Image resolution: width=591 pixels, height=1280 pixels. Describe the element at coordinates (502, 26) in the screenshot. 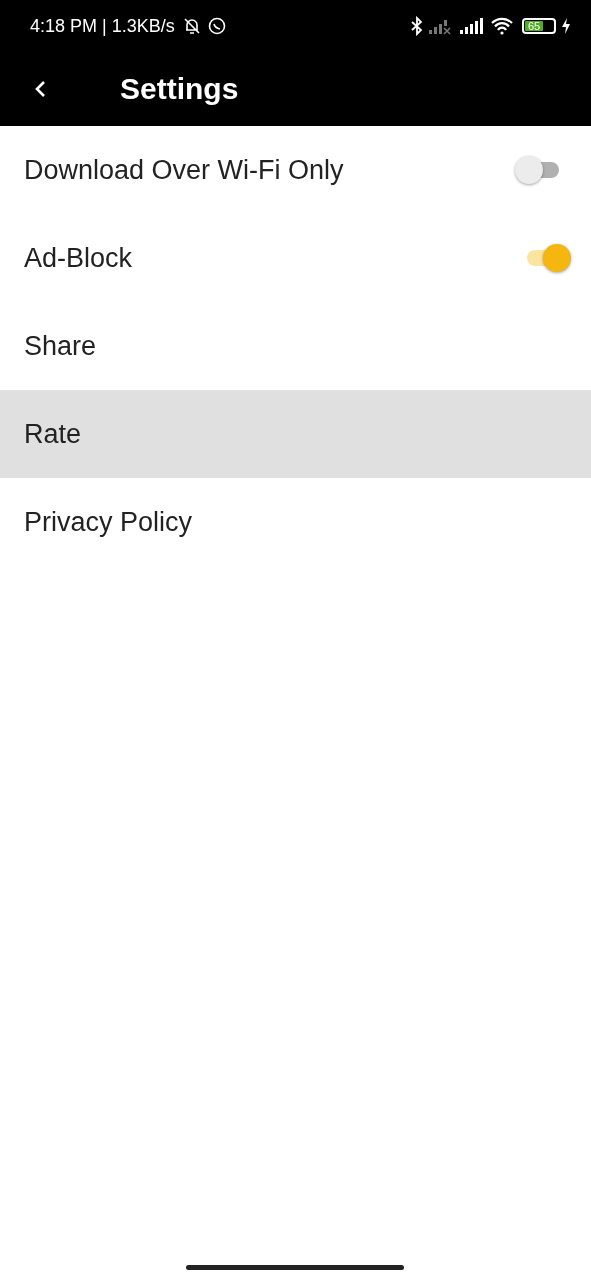

I see `wifi-icon` at that location.